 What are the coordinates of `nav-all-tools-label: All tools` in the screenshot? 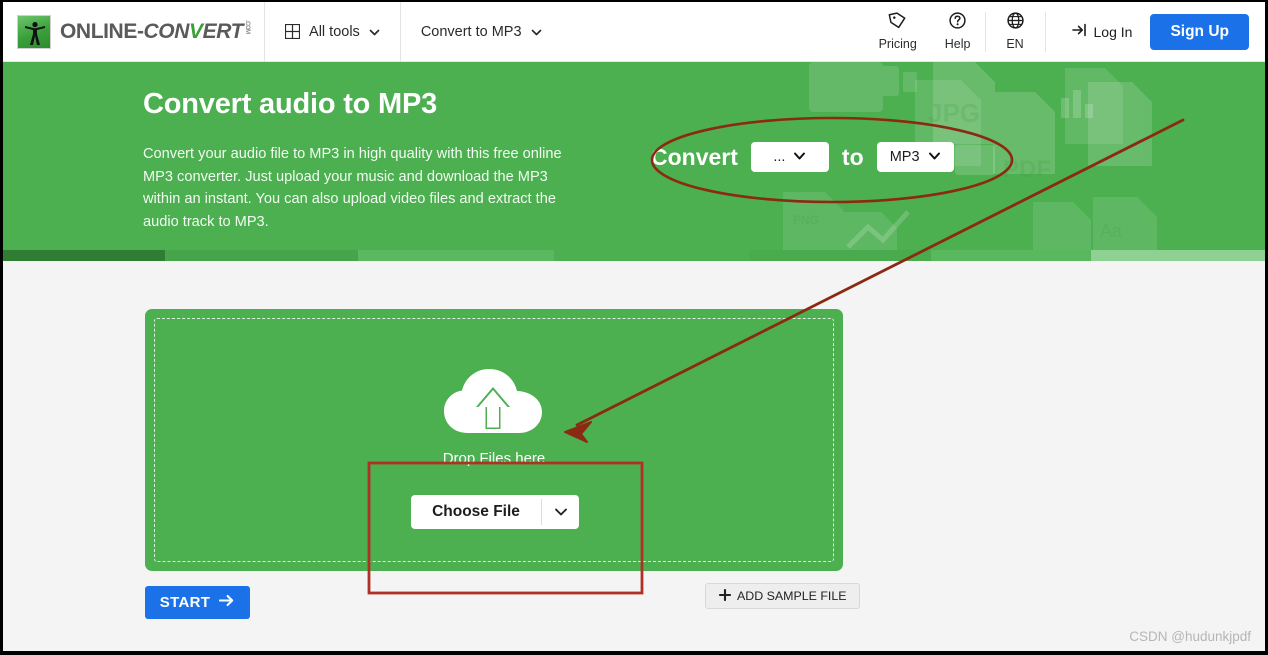 It's located at (334, 31).